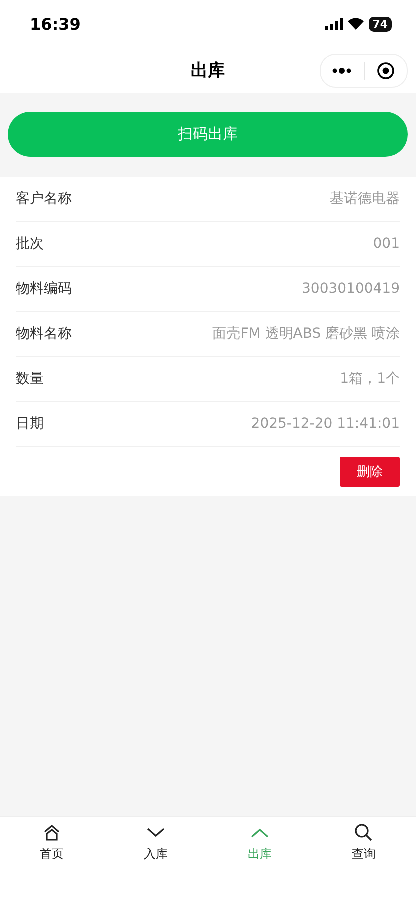 Image resolution: width=416 pixels, height=900 pixels. What do you see at coordinates (385, 71) in the screenshot?
I see `target-icon` at bounding box center [385, 71].